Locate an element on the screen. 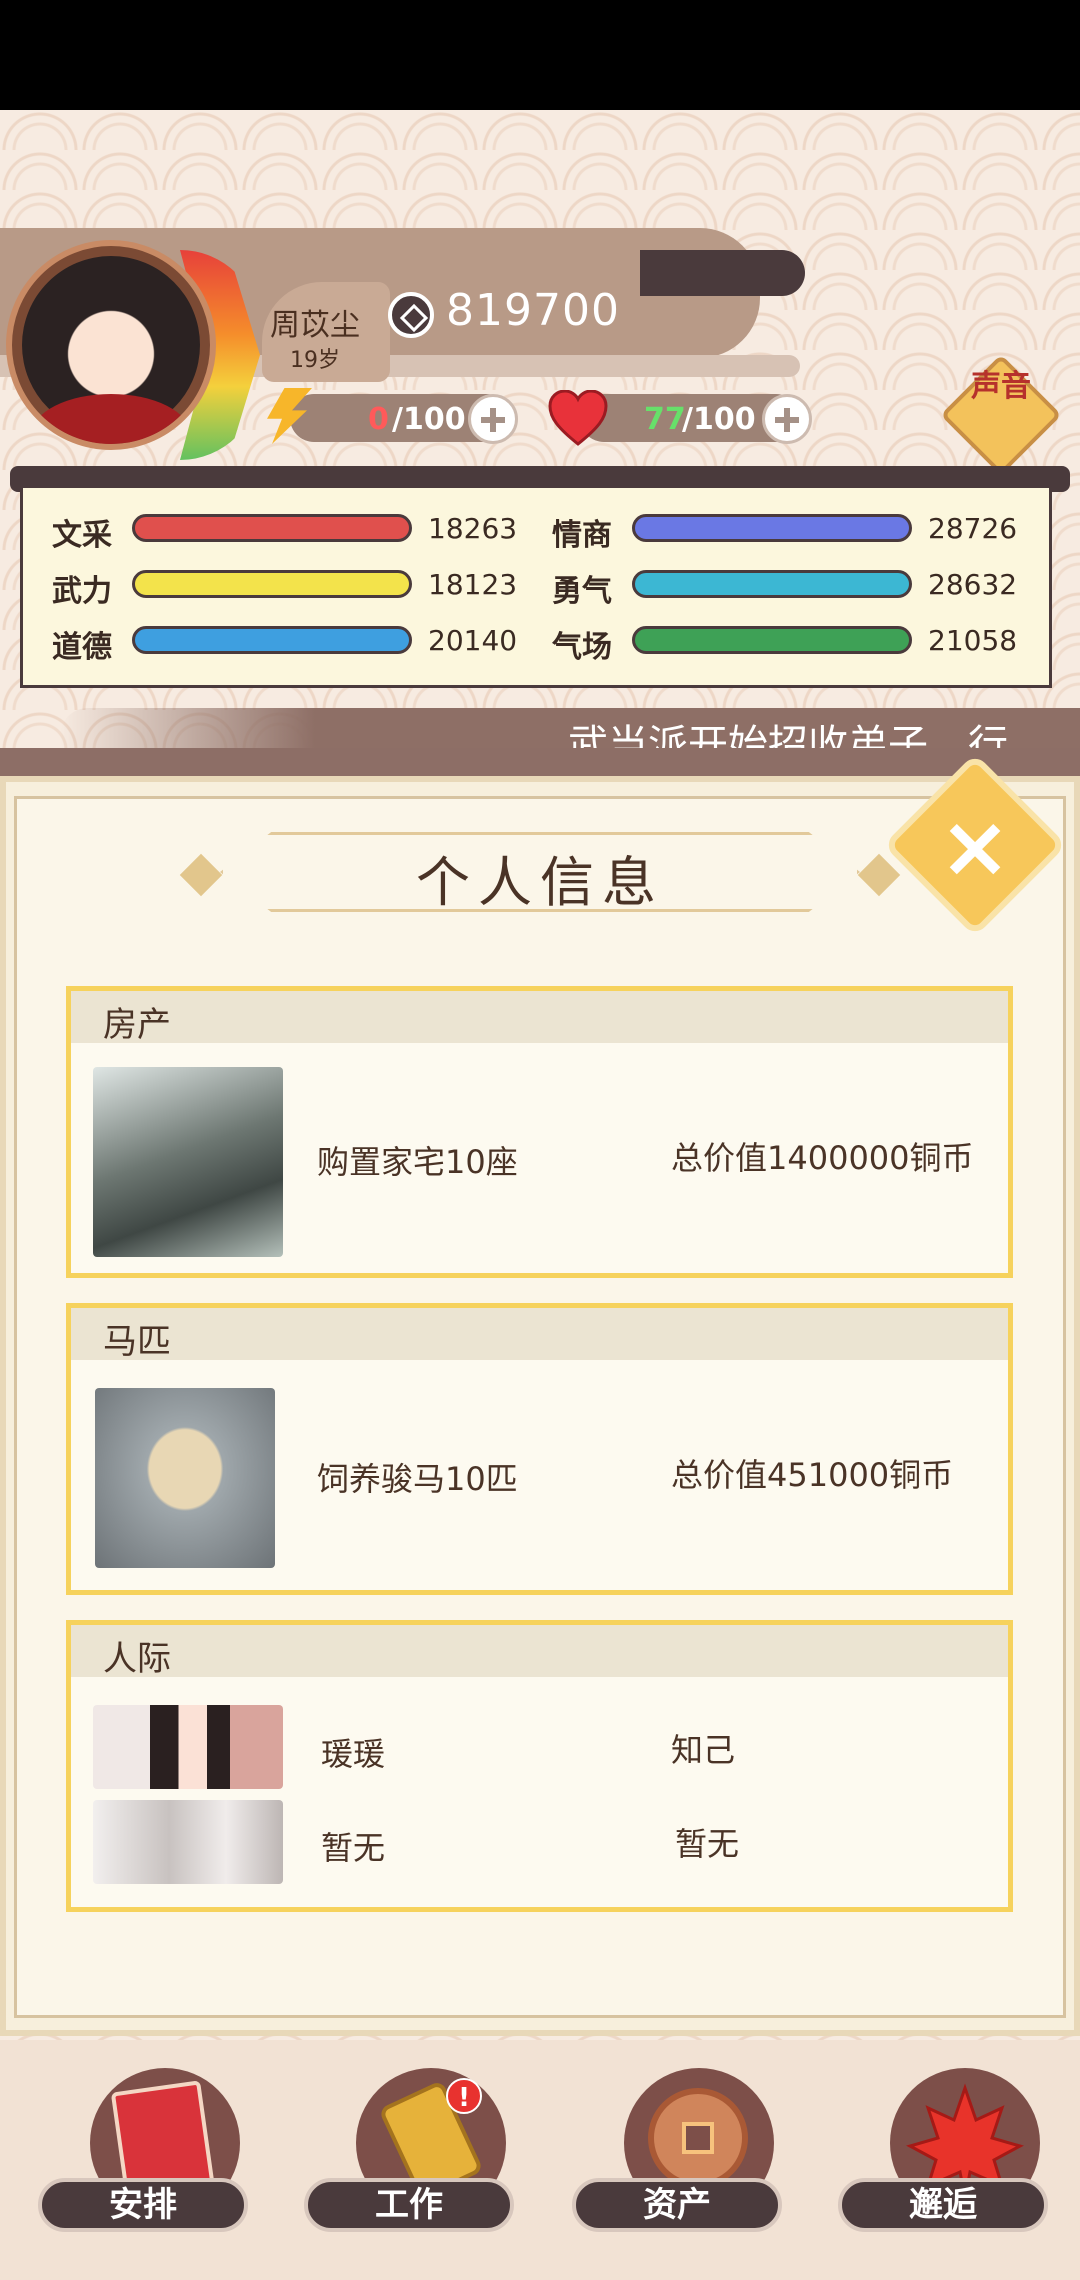 This screenshot has width=1080, height=2280. player-age: 19岁 is located at coordinates (315, 360).